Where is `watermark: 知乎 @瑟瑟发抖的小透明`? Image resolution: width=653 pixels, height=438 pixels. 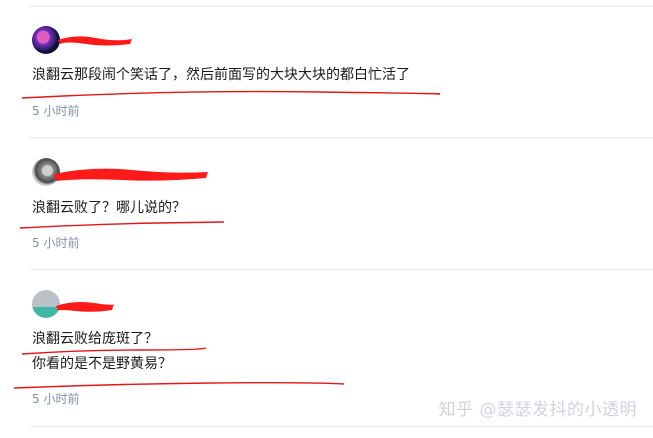
watermark: 知乎 @瑟瑟发抖的小透明 is located at coordinates (537, 410).